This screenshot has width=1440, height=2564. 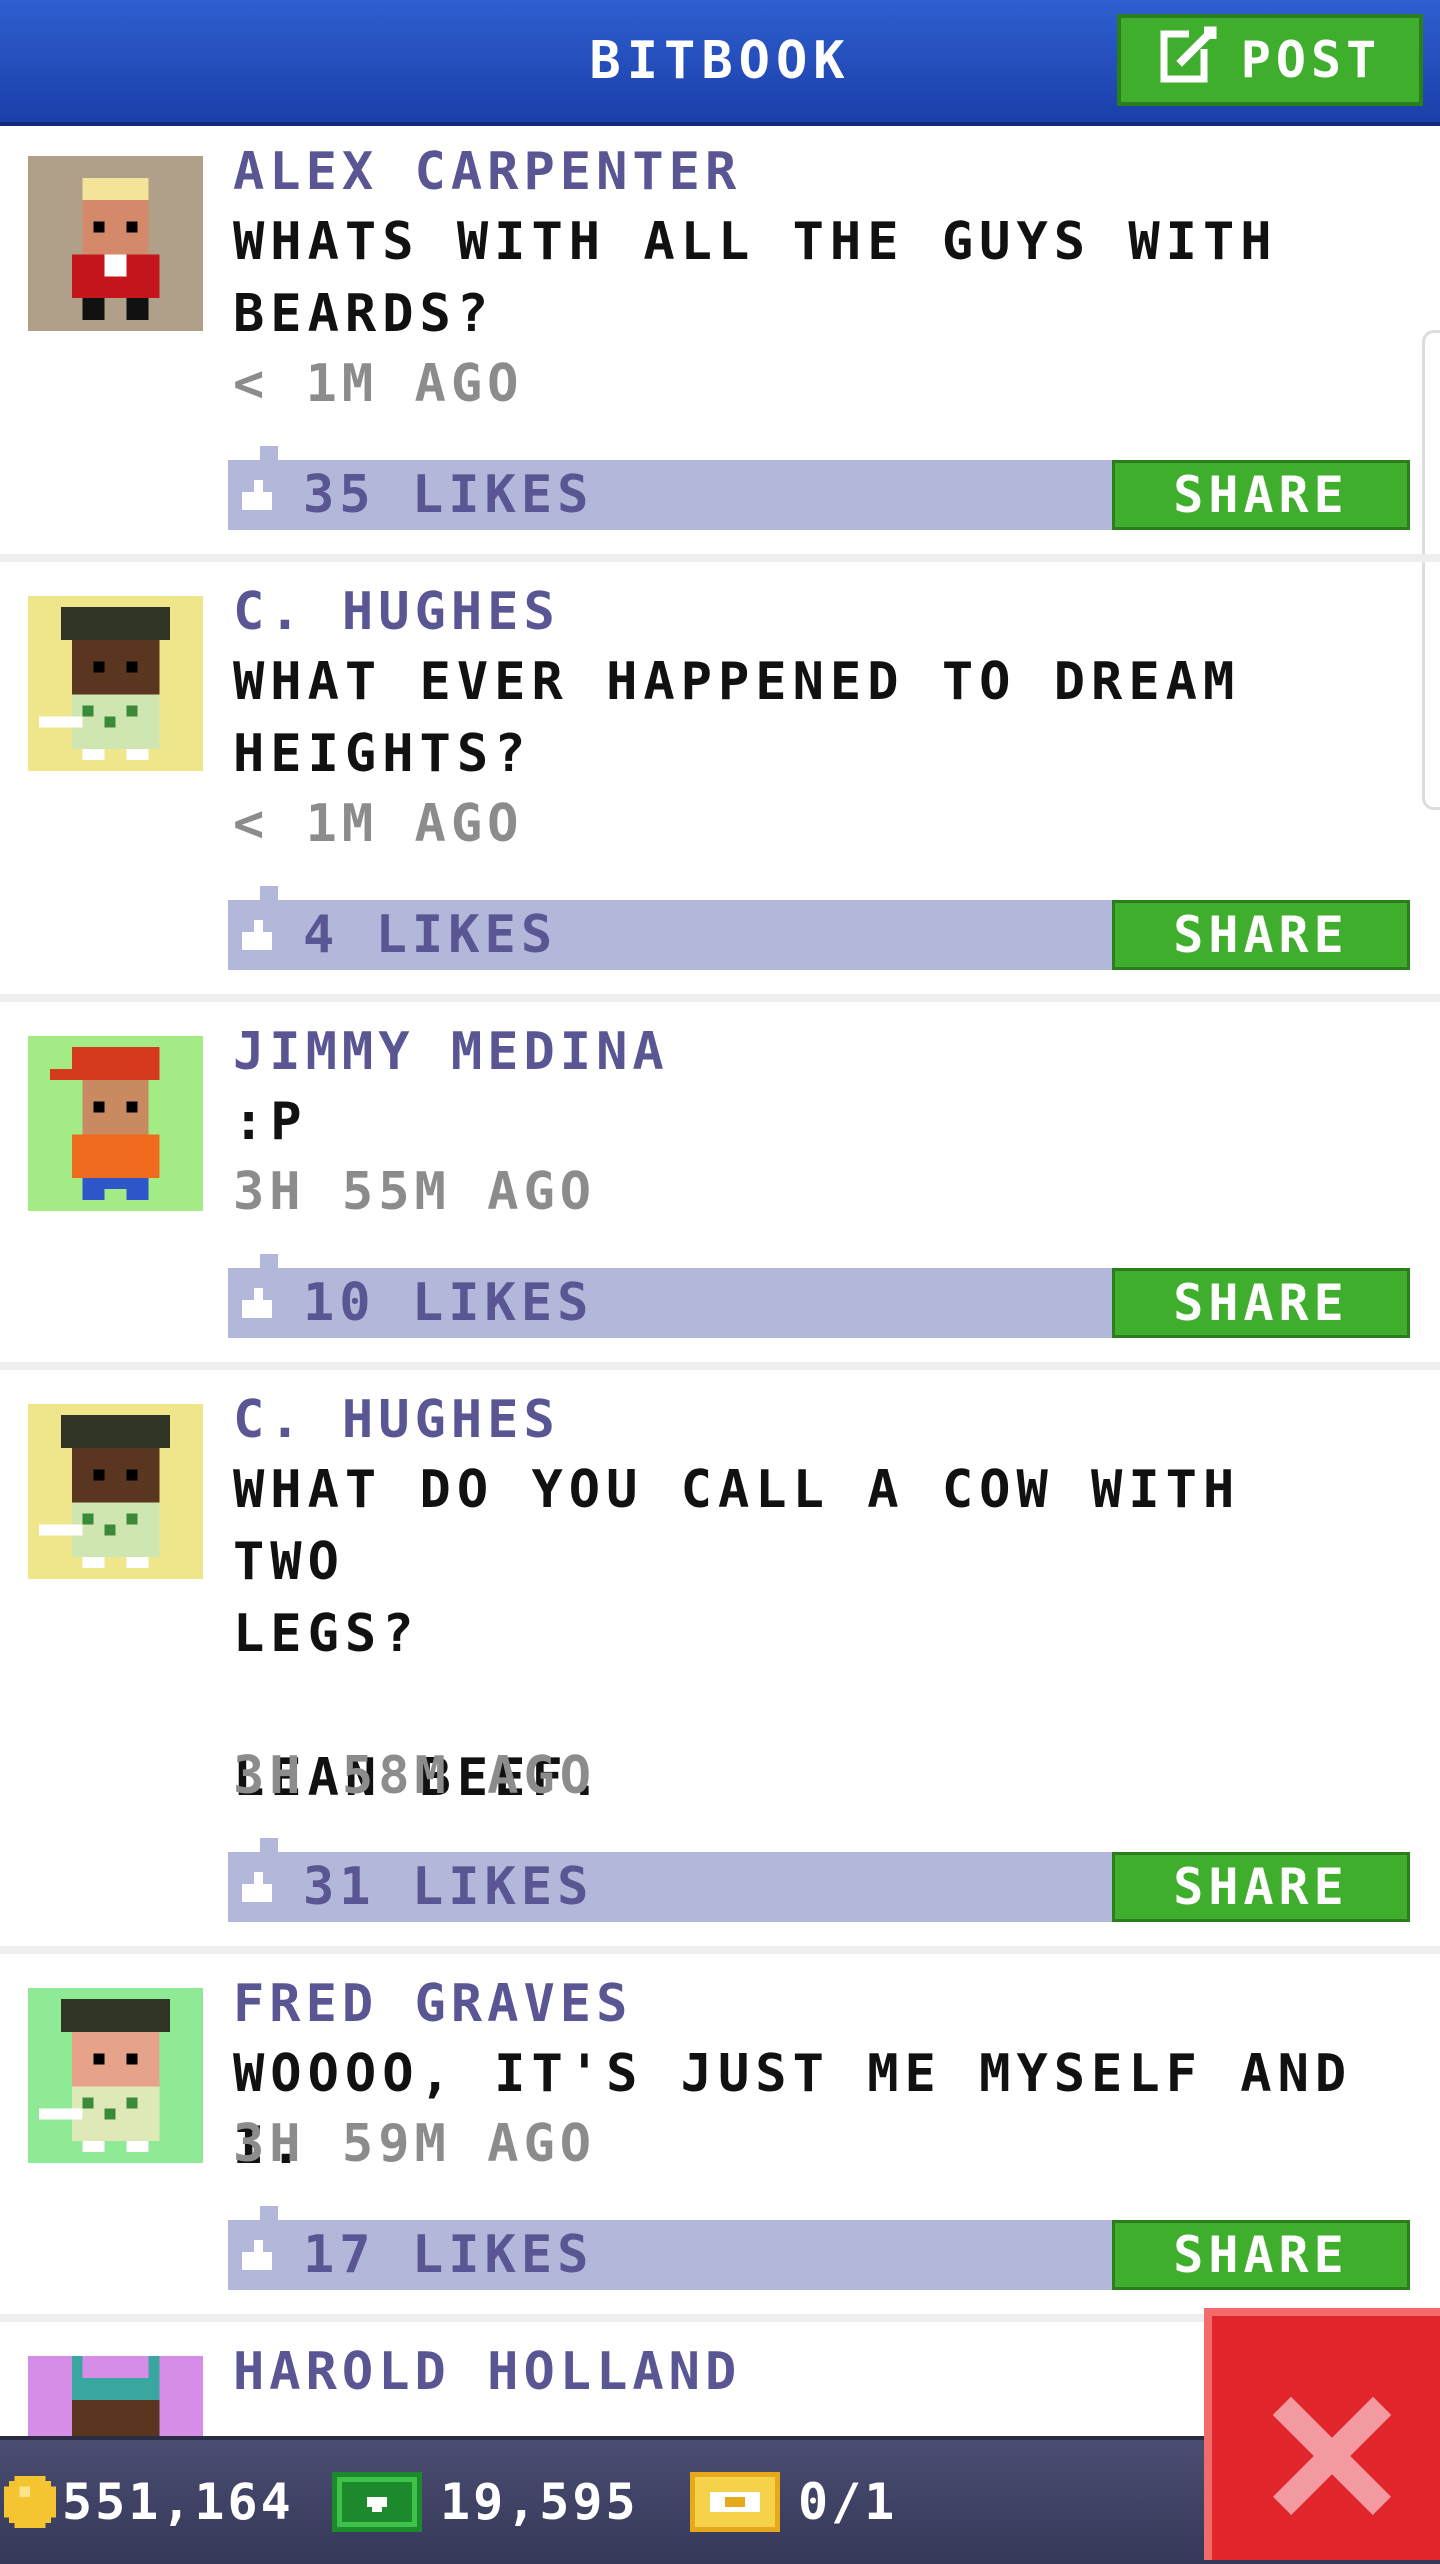 I want to click on likes-bar: 4 LIKES SHARE, so click(x=819, y=928).